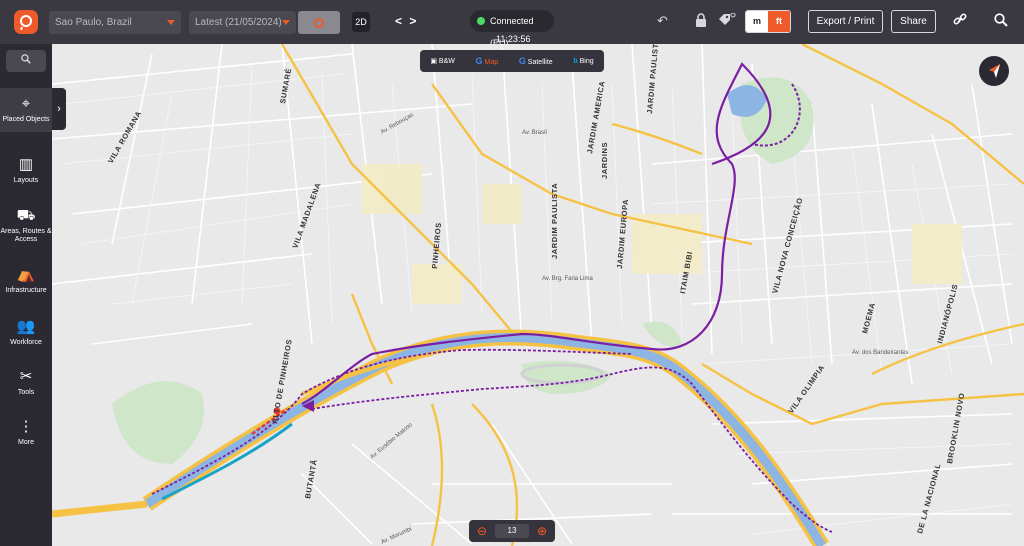  What do you see at coordinates (727, 21) in the screenshot?
I see `tag-visibility-icon` at bounding box center [727, 21].